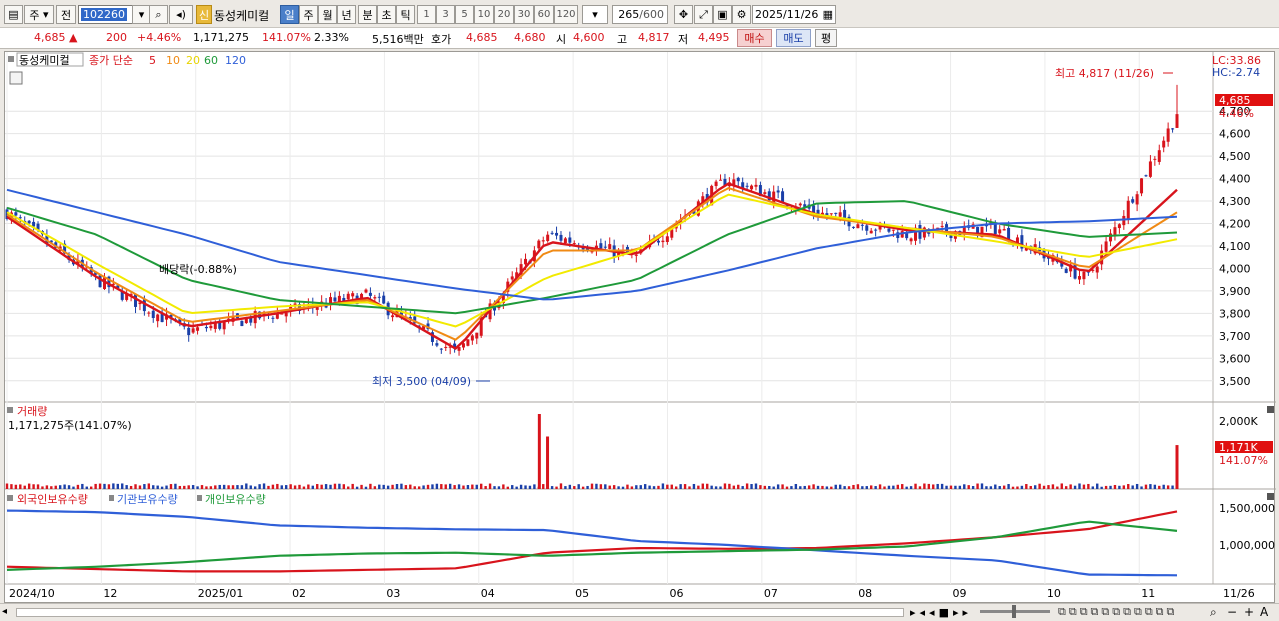 This screenshot has height=621, width=1279. Describe the element at coordinates (703, 14) in the screenshot. I see `chart-tool-icon: ⤢` at that location.